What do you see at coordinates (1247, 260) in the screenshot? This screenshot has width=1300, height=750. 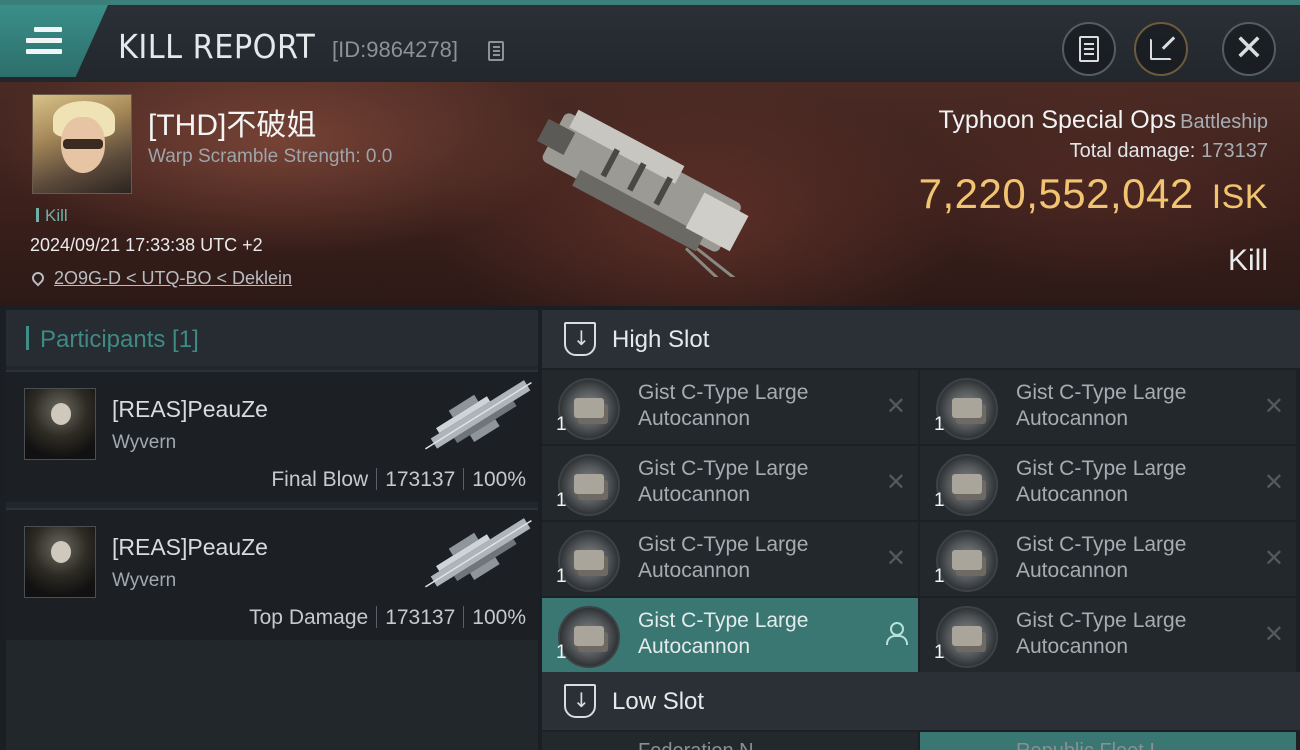 I see `result-label: Kill` at bounding box center [1247, 260].